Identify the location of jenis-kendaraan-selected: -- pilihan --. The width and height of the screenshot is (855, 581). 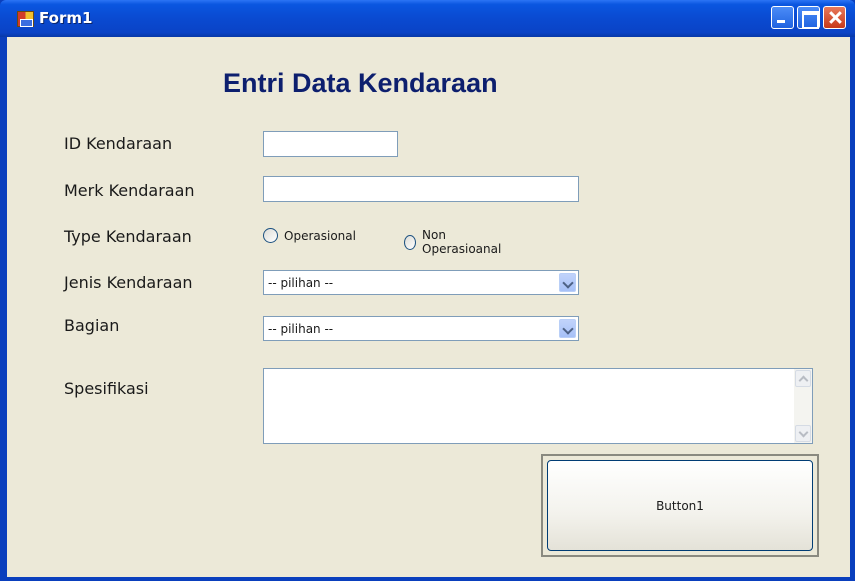
(301, 283).